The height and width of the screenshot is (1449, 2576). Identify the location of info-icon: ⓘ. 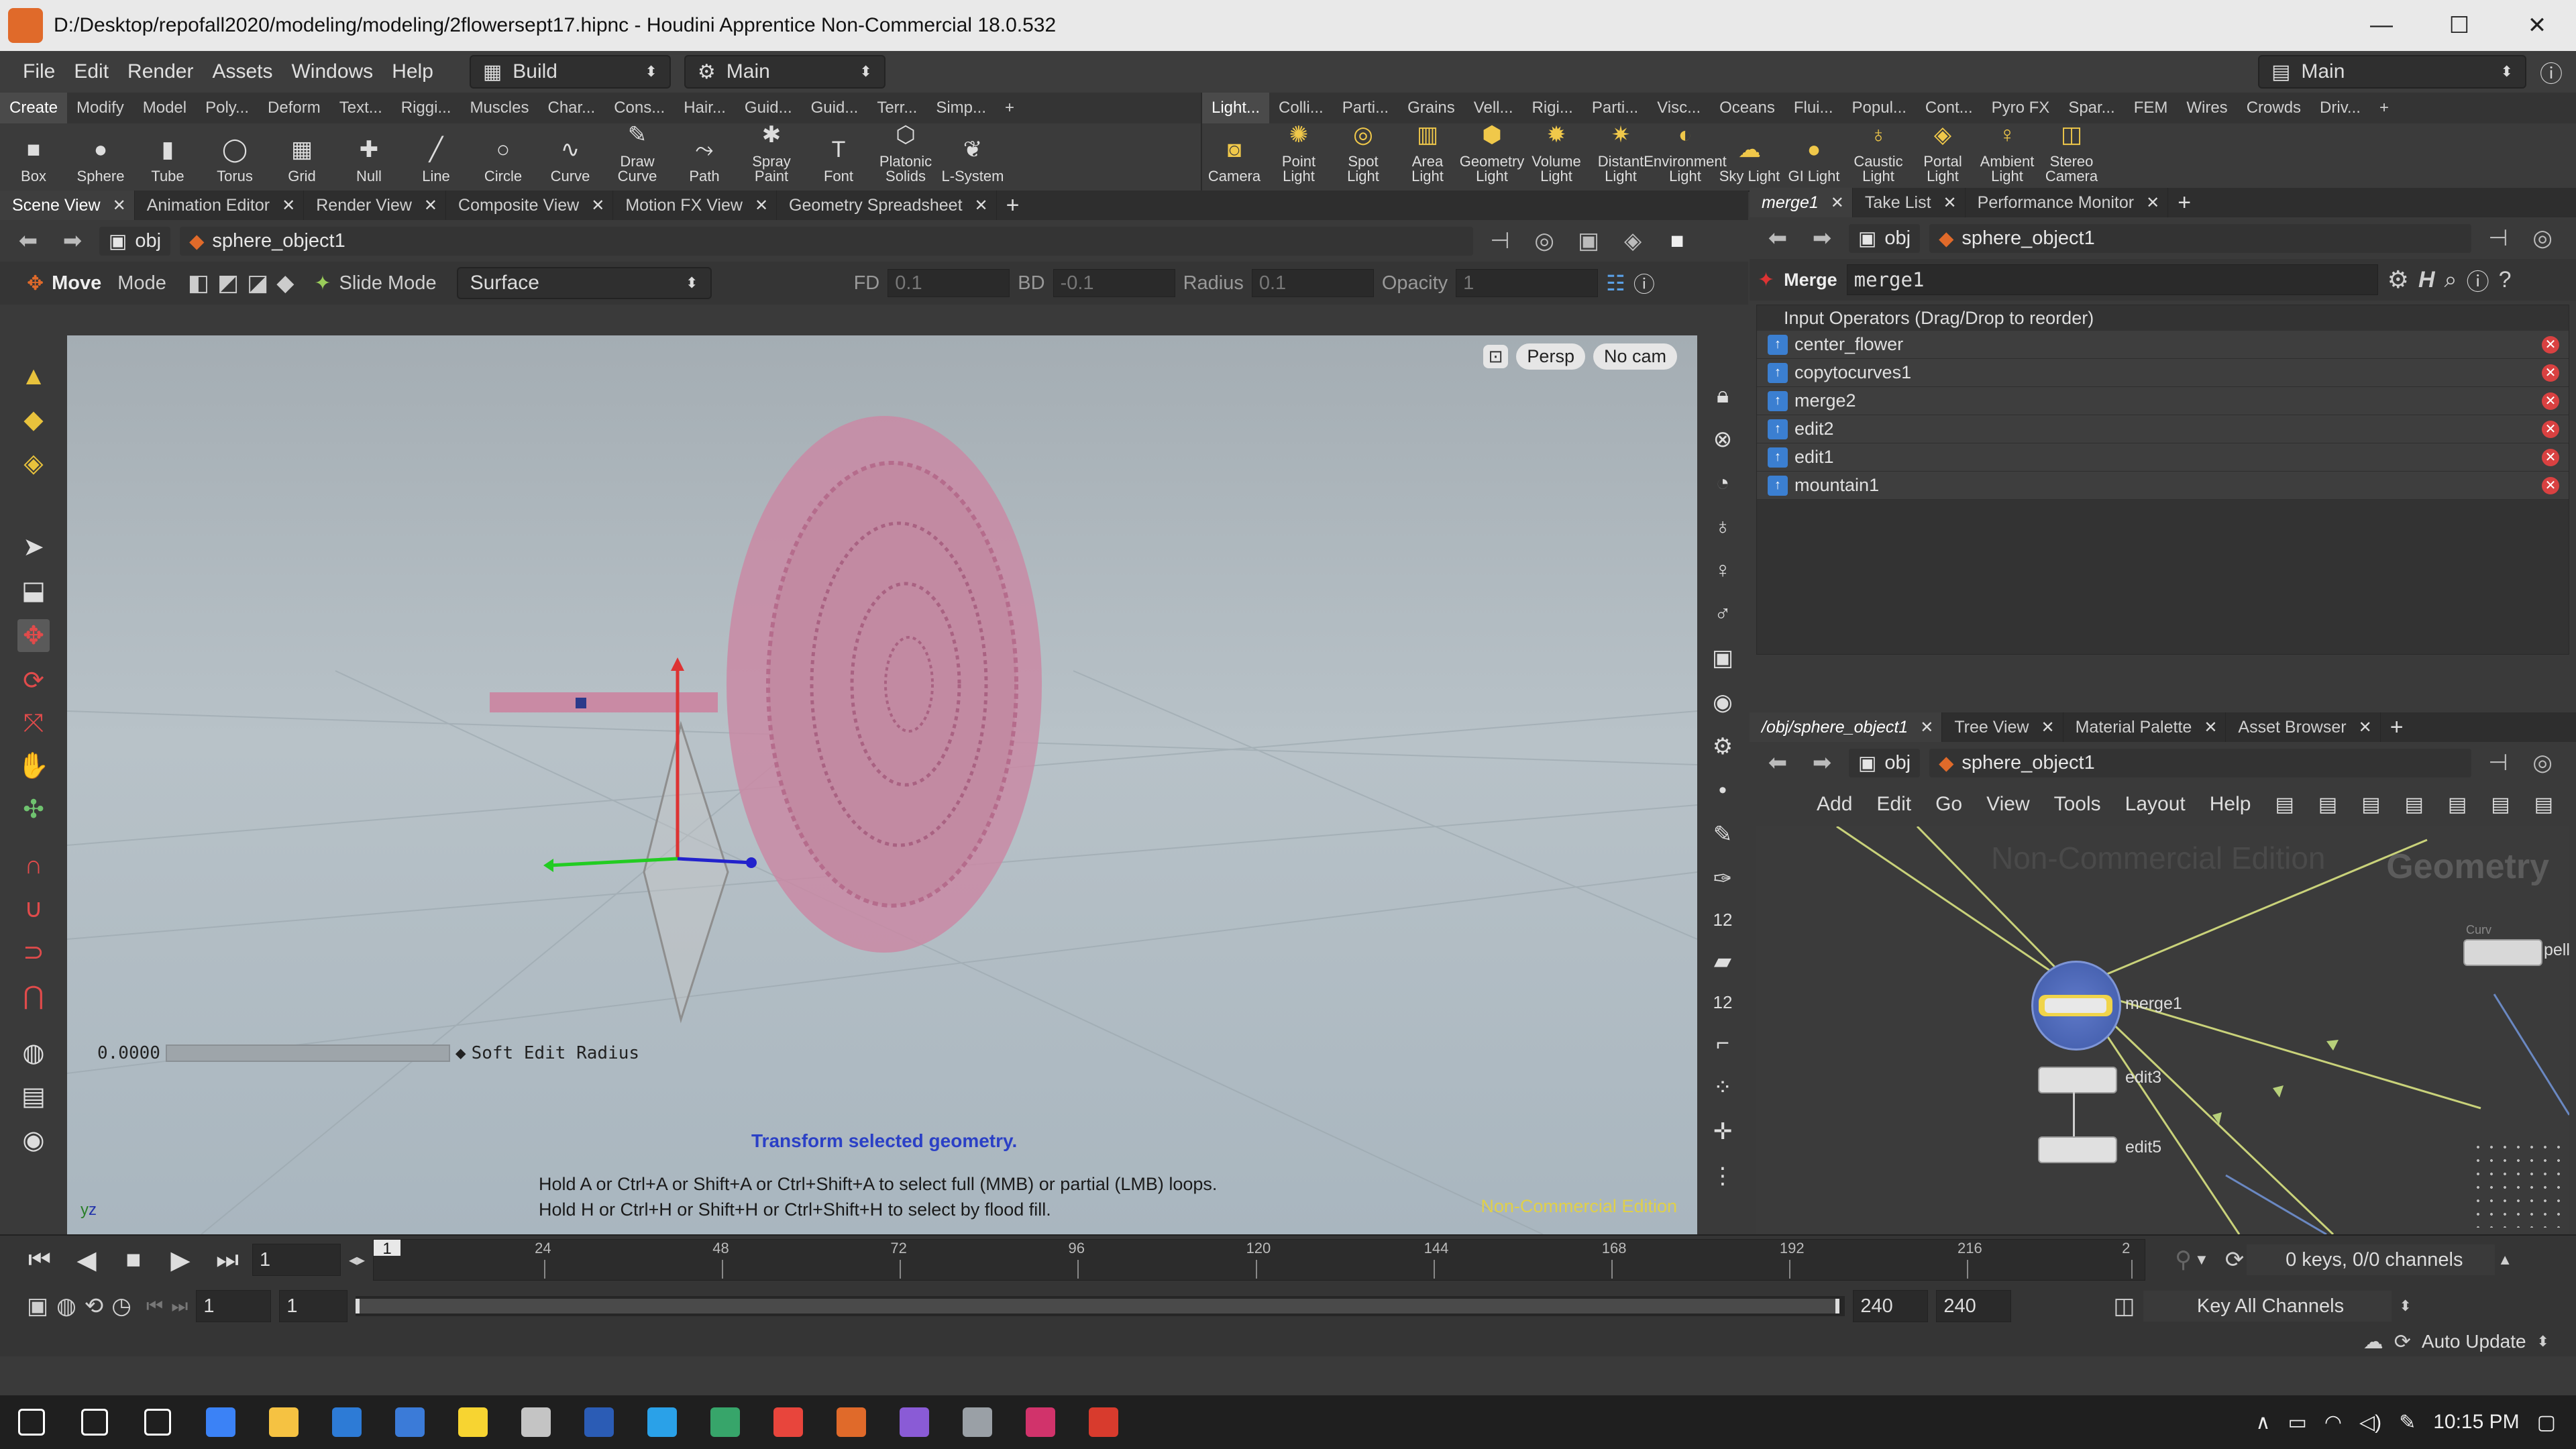
(2478, 280).